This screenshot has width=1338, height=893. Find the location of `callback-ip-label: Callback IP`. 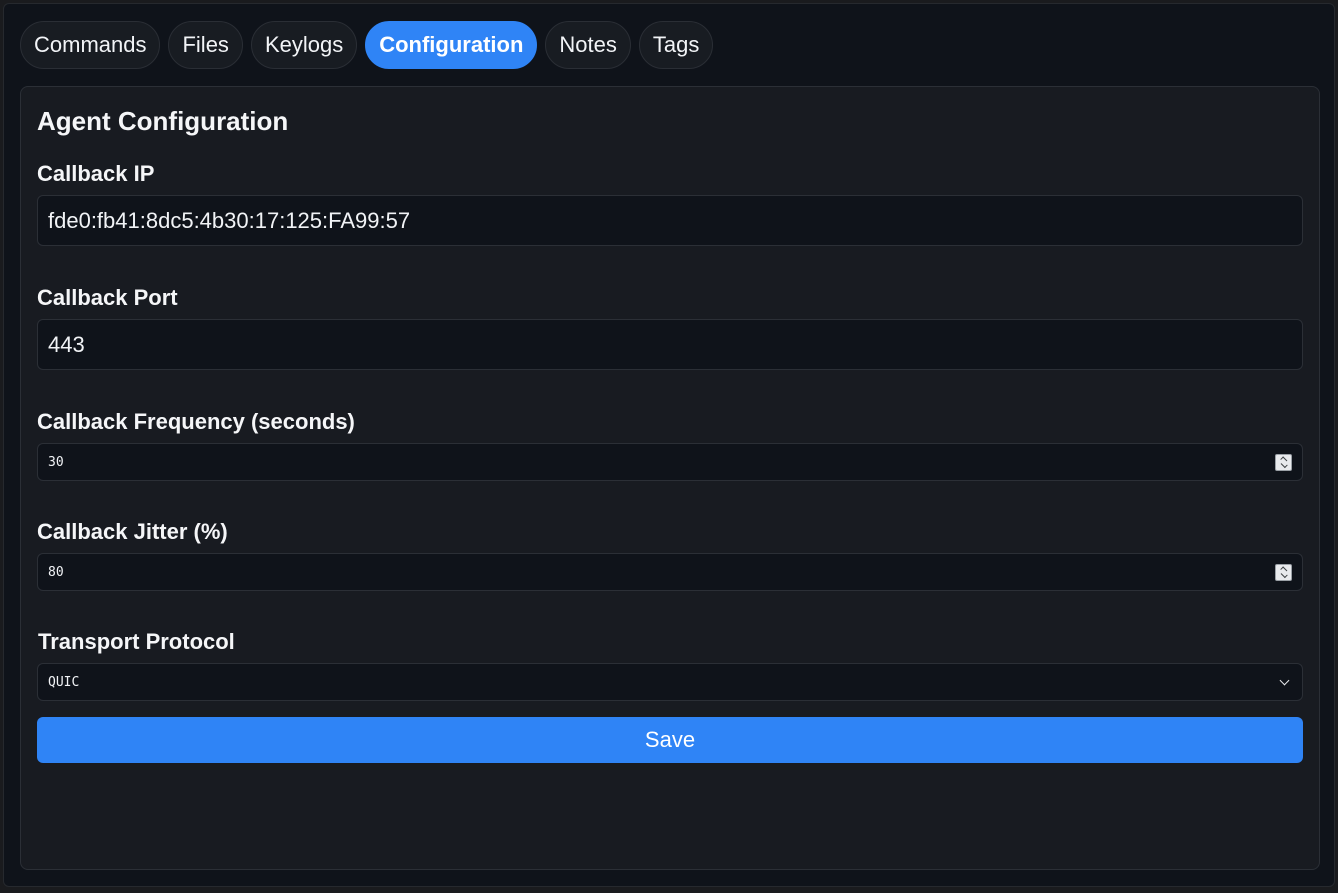

callback-ip-label: Callback IP is located at coordinates (96, 173).